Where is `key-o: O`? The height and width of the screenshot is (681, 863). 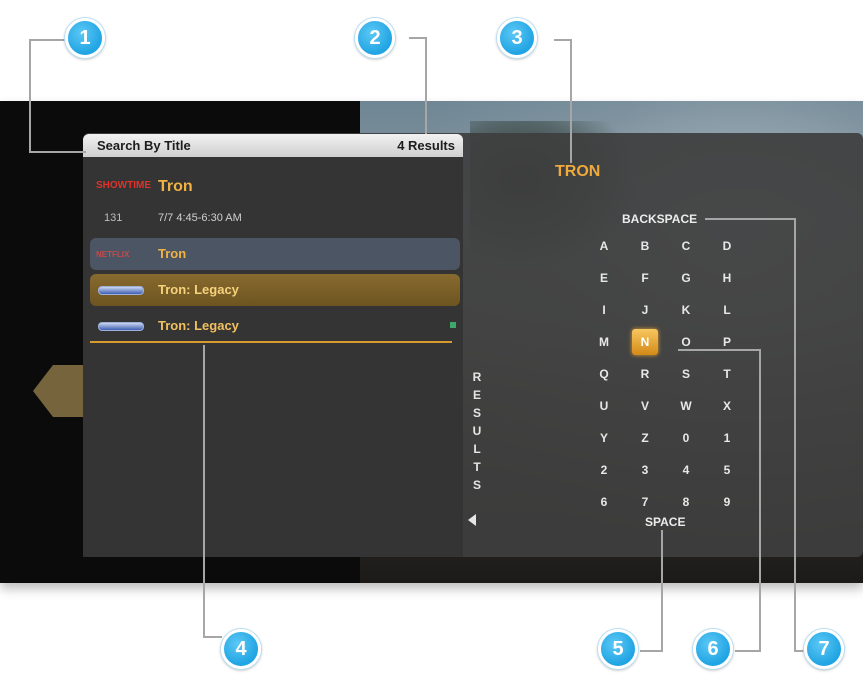 key-o: O is located at coordinates (686, 342).